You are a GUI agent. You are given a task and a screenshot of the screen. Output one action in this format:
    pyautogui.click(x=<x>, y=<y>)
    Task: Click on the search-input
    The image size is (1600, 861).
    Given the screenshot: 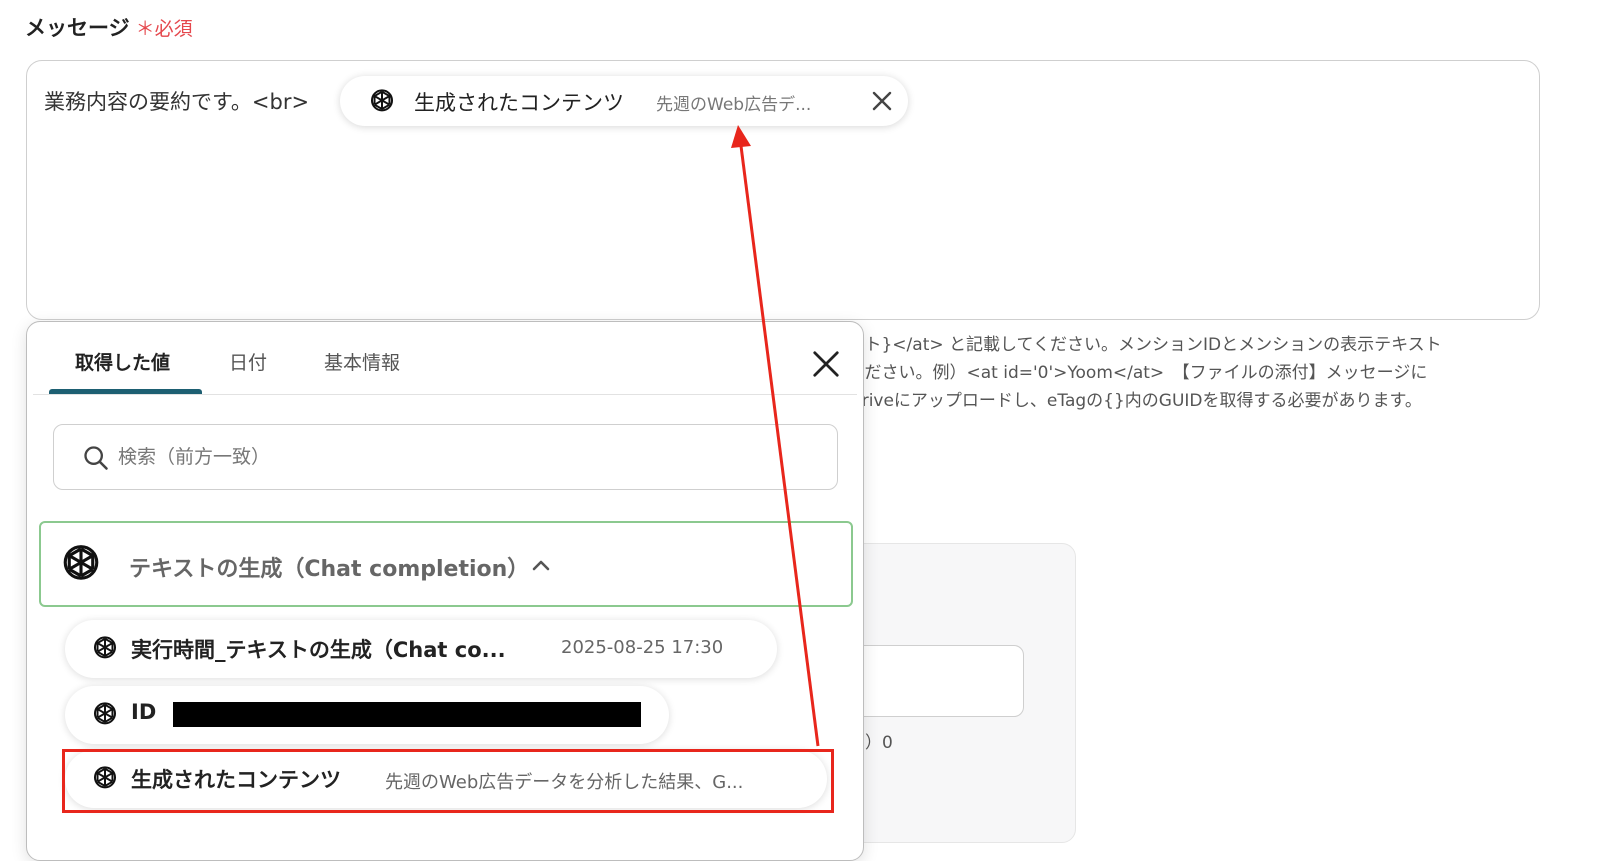 What is the action you would take?
    pyautogui.click(x=468, y=457)
    